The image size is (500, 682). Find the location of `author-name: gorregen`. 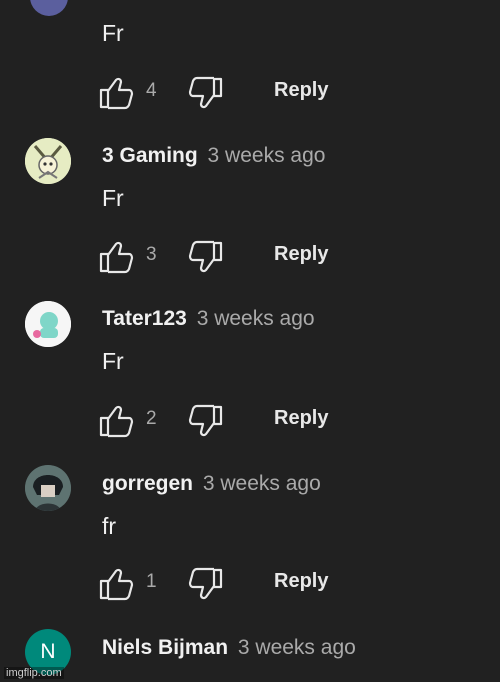

author-name: gorregen is located at coordinates (147, 483).